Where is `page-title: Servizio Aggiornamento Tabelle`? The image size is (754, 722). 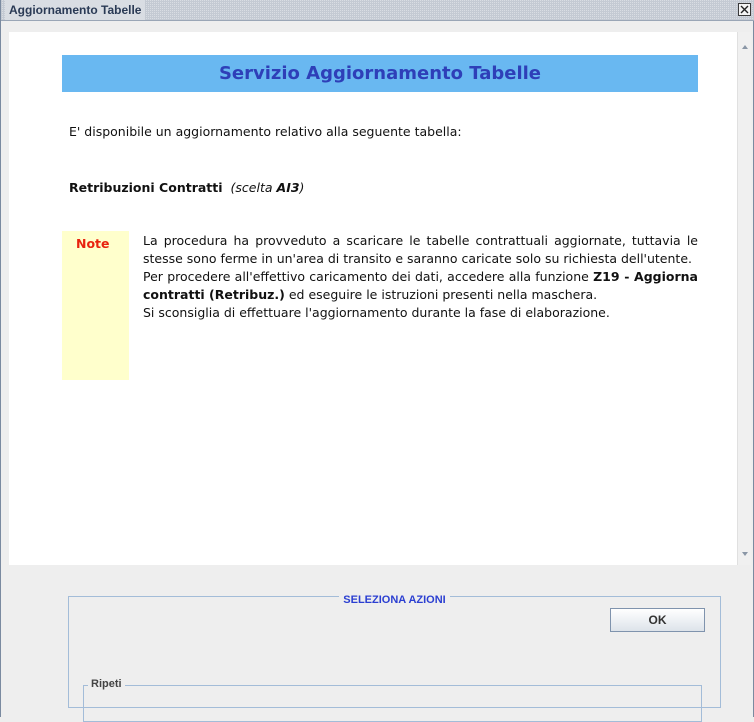
page-title: Servizio Aggiornamento Tabelle is located at coordinates (380, 73).